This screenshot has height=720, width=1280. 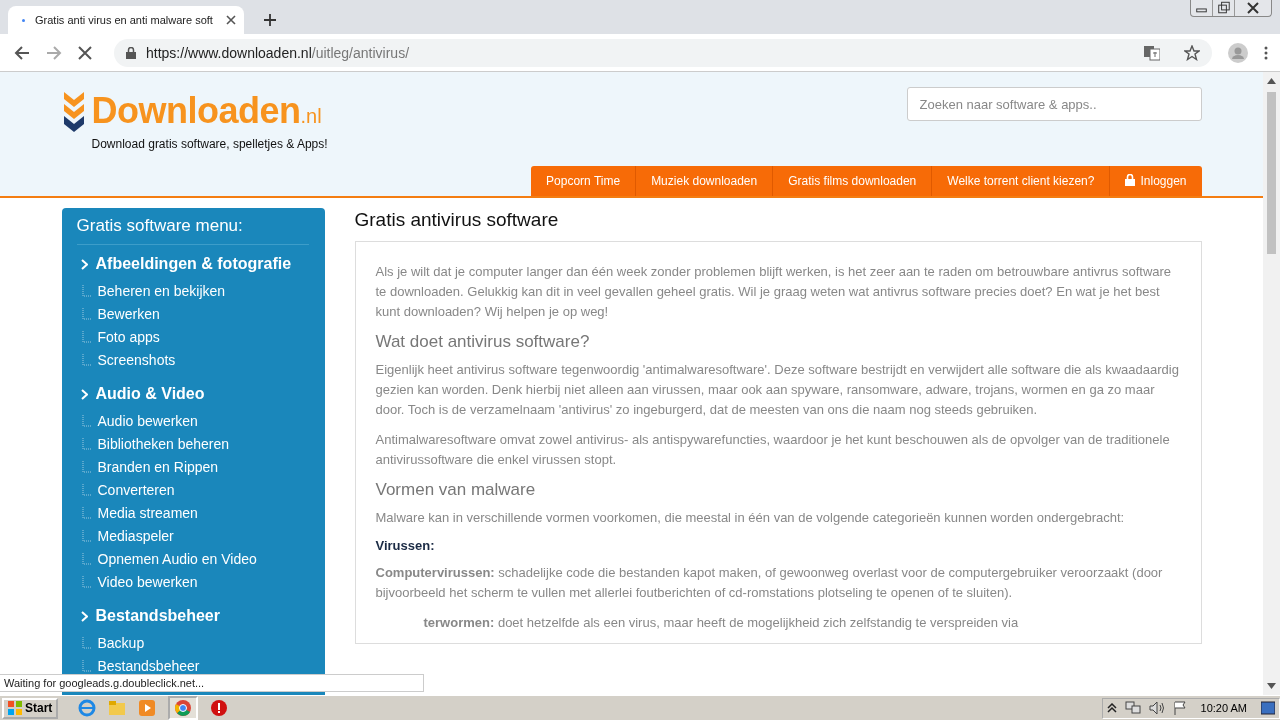 I want to click on menu-icon, so click(x=1266, y=52).